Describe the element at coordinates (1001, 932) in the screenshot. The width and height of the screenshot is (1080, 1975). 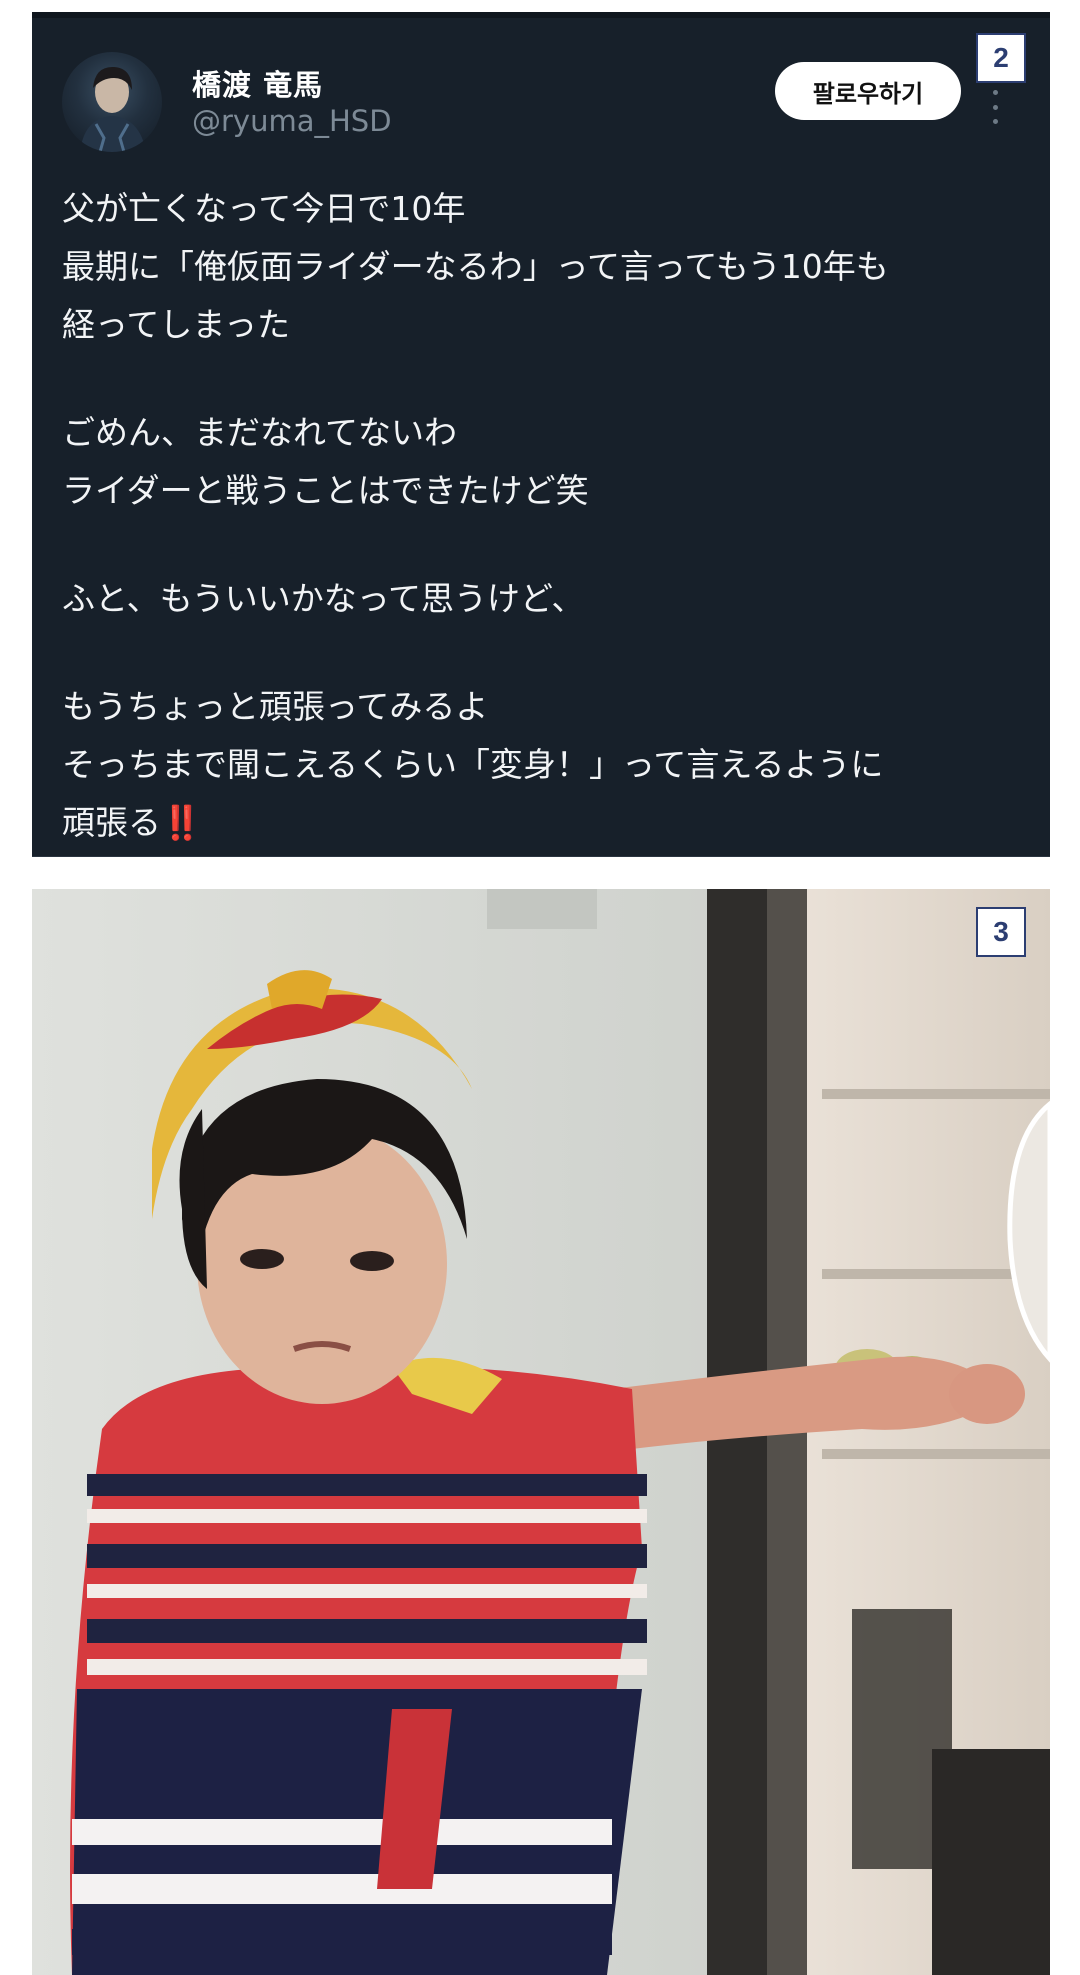
I see `number-badge: 3` at that location.